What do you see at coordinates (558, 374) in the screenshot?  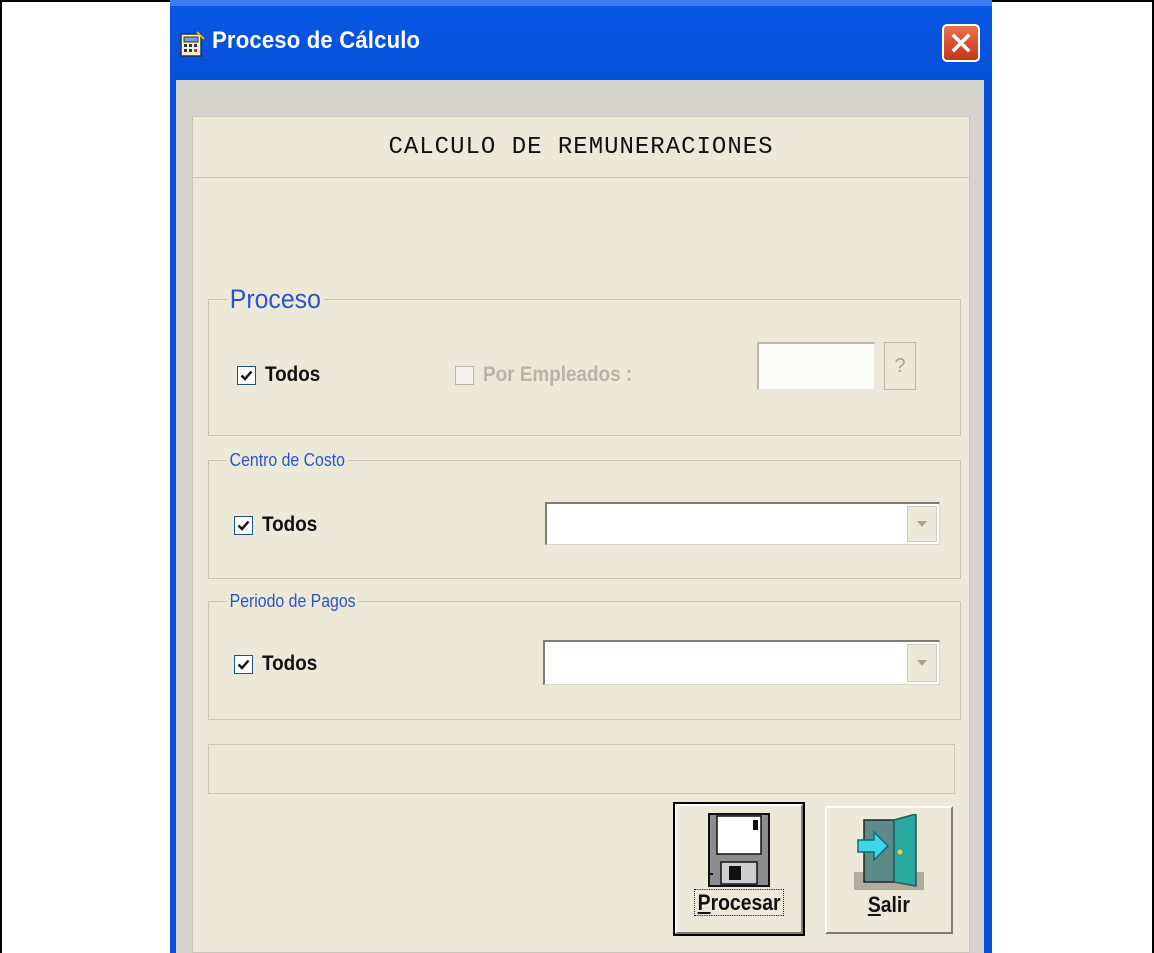 I see `por-empleados-label: Por Empleados :` at bounding box center [558, 374].